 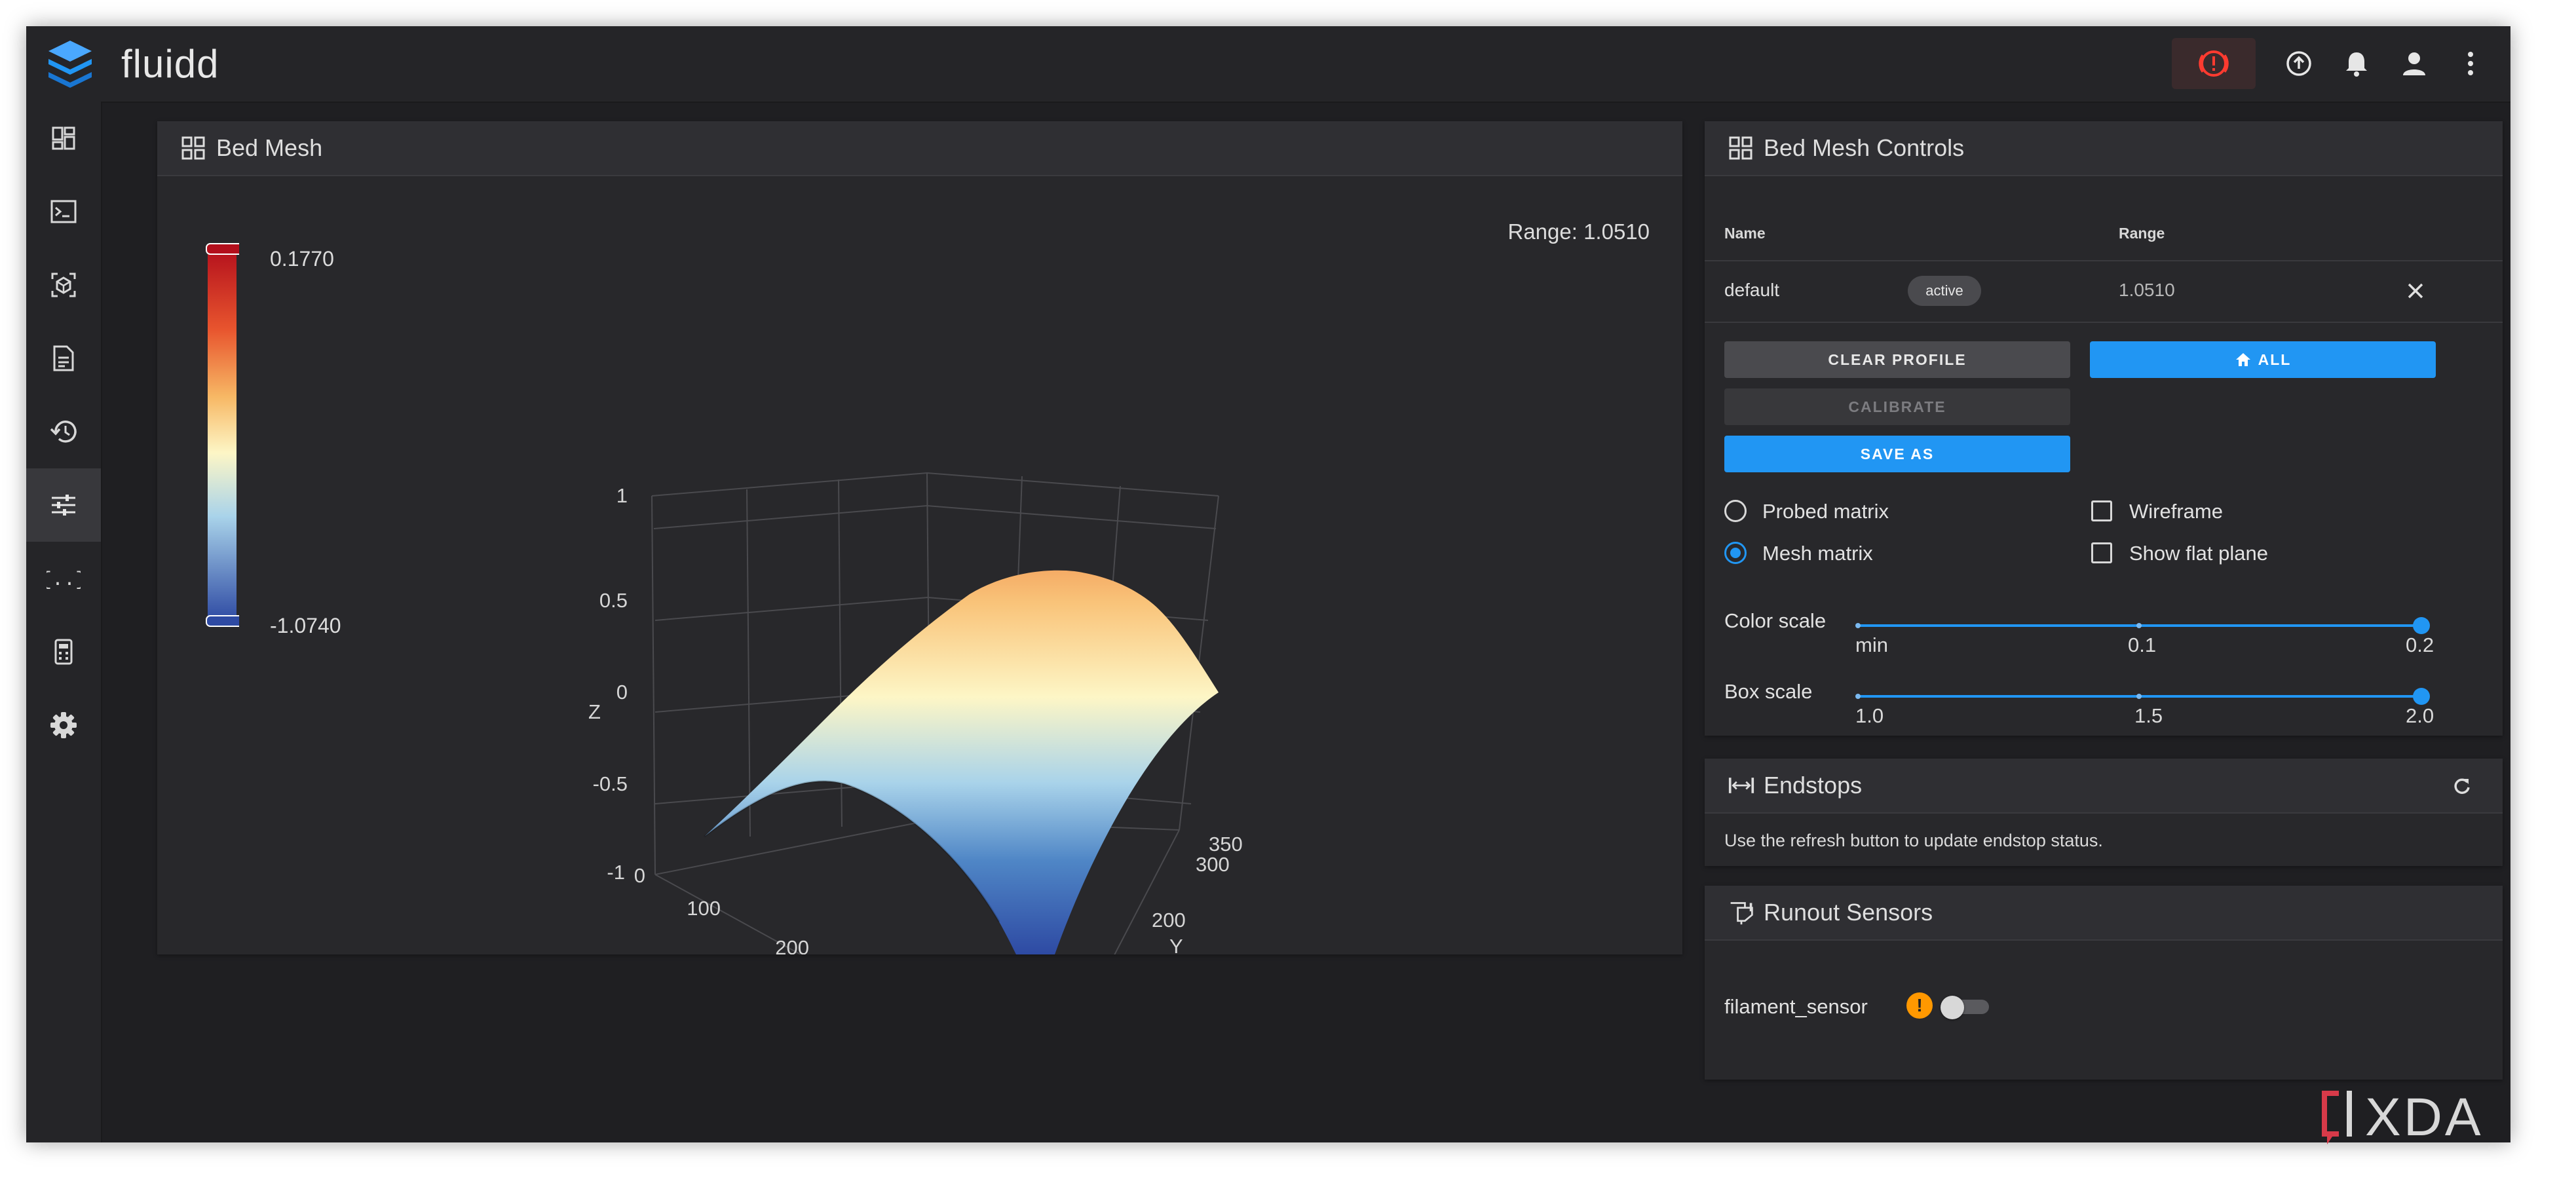 I want to click on active-badge: active, so click(x=1945, y=291).